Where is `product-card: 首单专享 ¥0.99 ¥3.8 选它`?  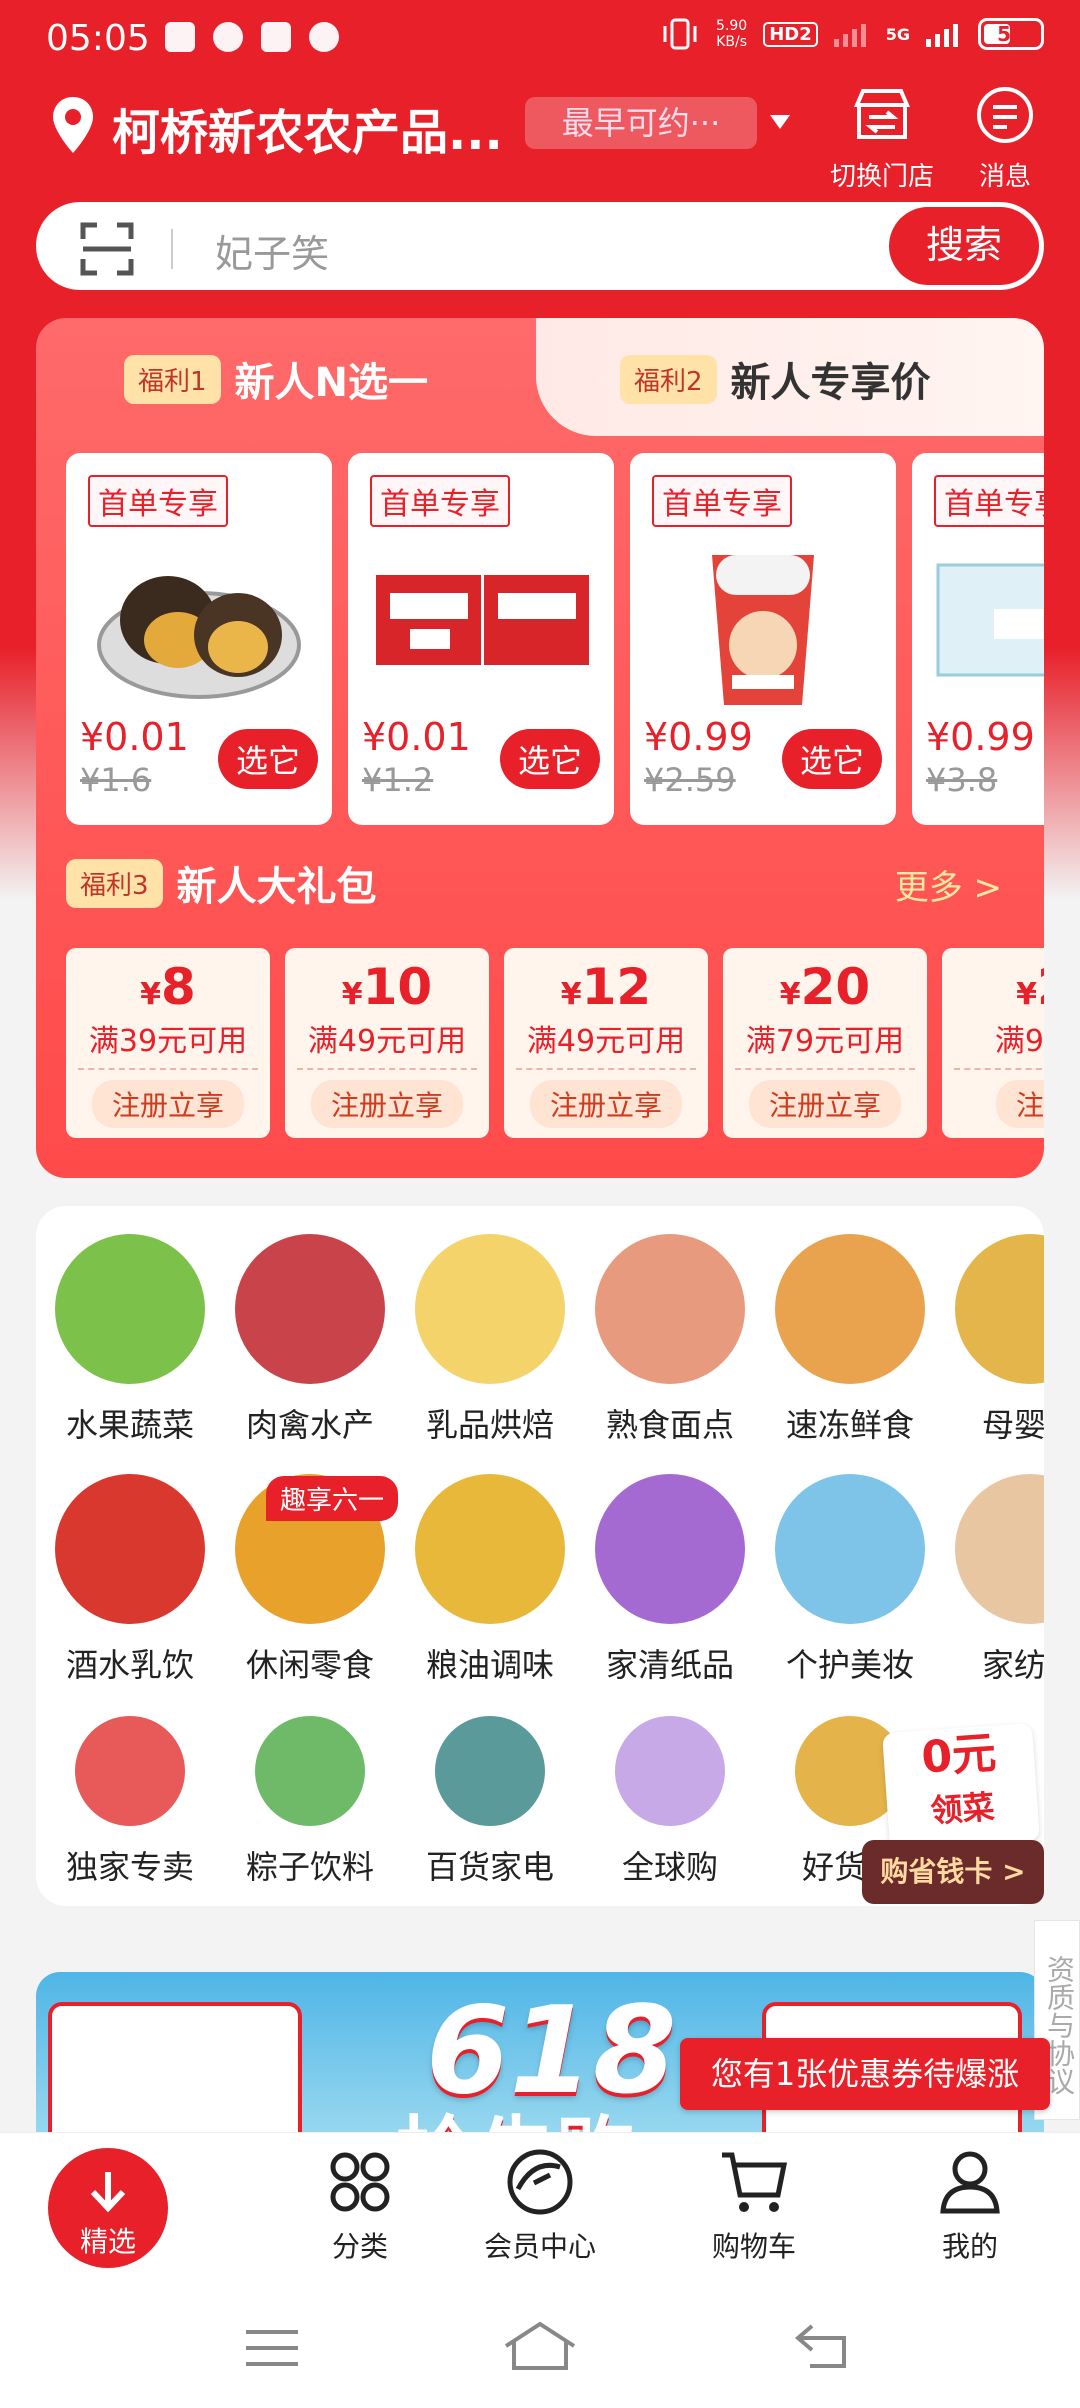 product-card: 首单专享 ¥0.99 ¥3.8 选它 is located at coordinates (978, 639).